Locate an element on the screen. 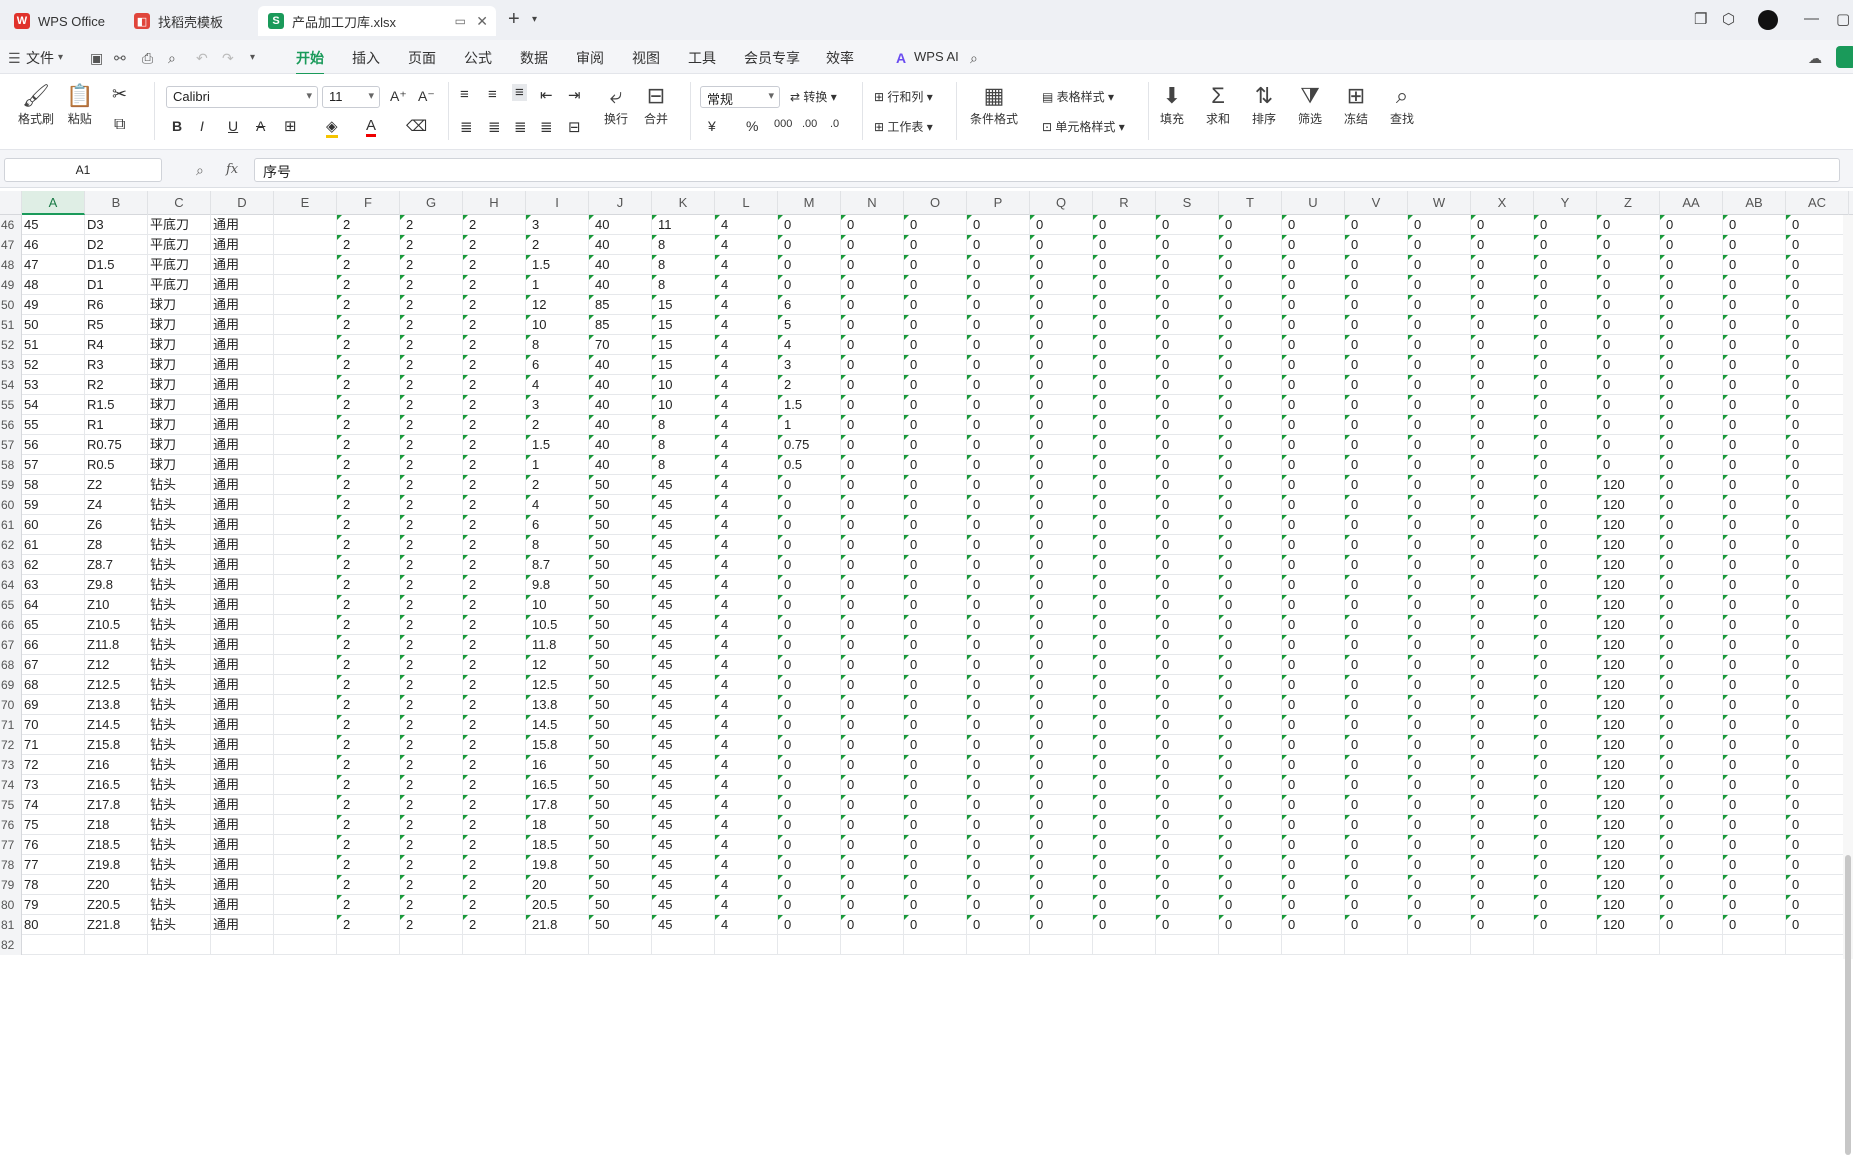 The width and height of the screenshot is (1853, 1155). filter-button: ⧩ 筛选 is located at coordinates (1310, 104).